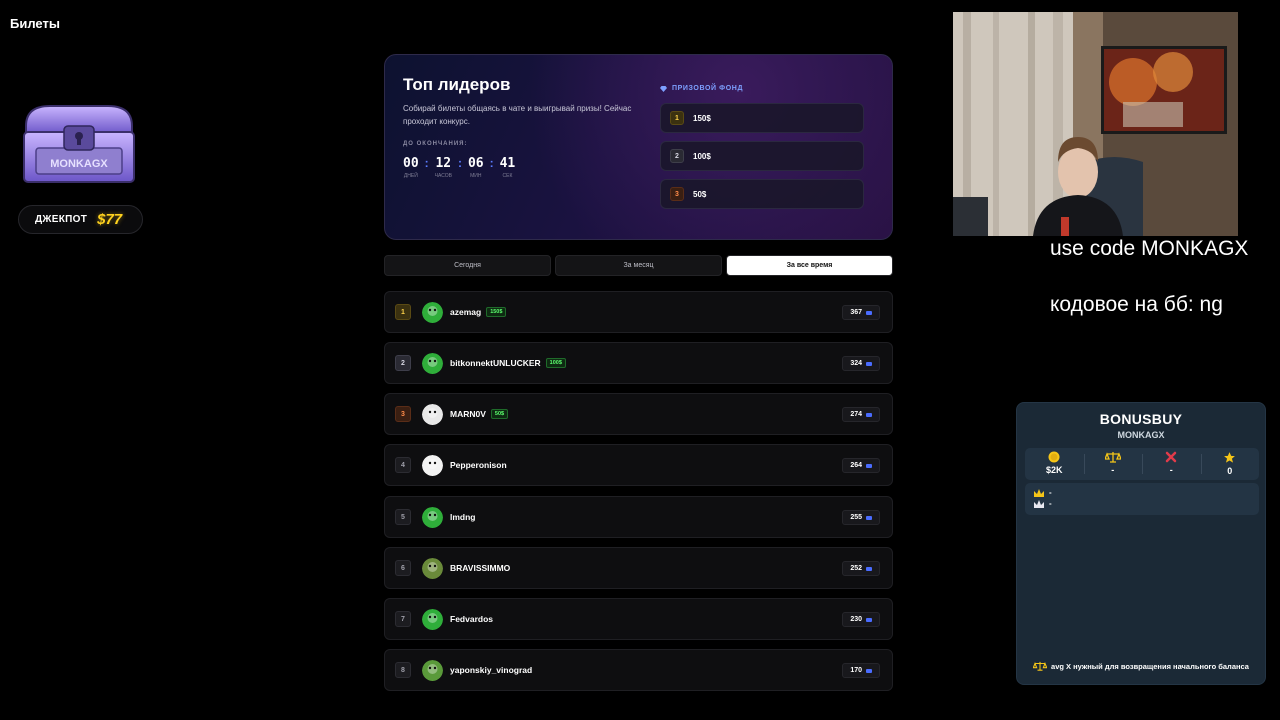  I want to click on leaderboard-row: 3 MARN0V 50$ 274, so click(638, 414).